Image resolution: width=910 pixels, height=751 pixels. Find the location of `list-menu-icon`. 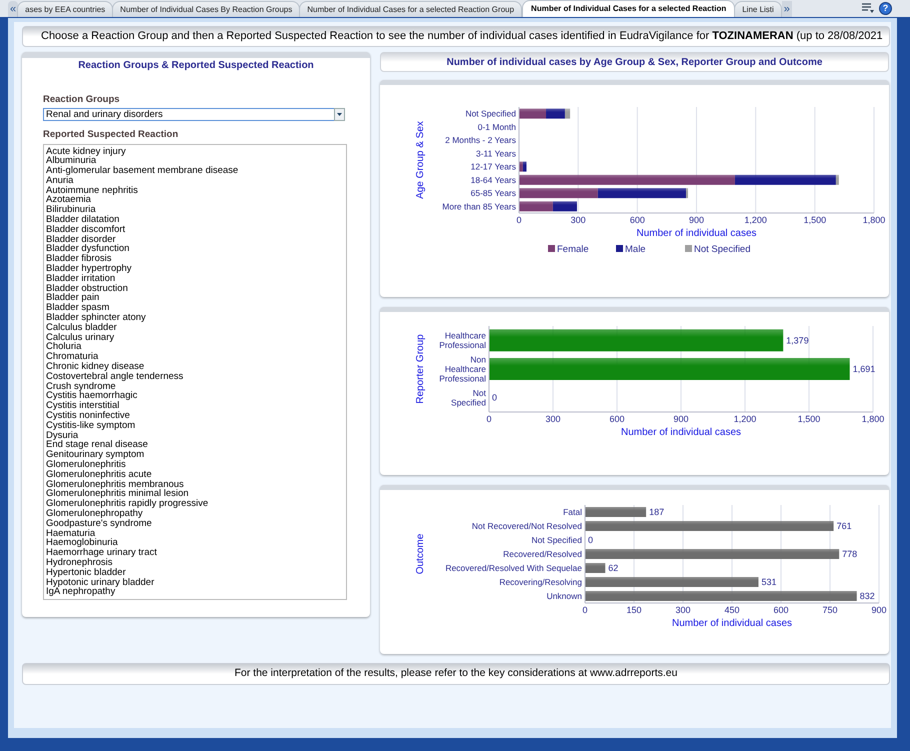

list-menu-icon is located at coordinates (868, 8).